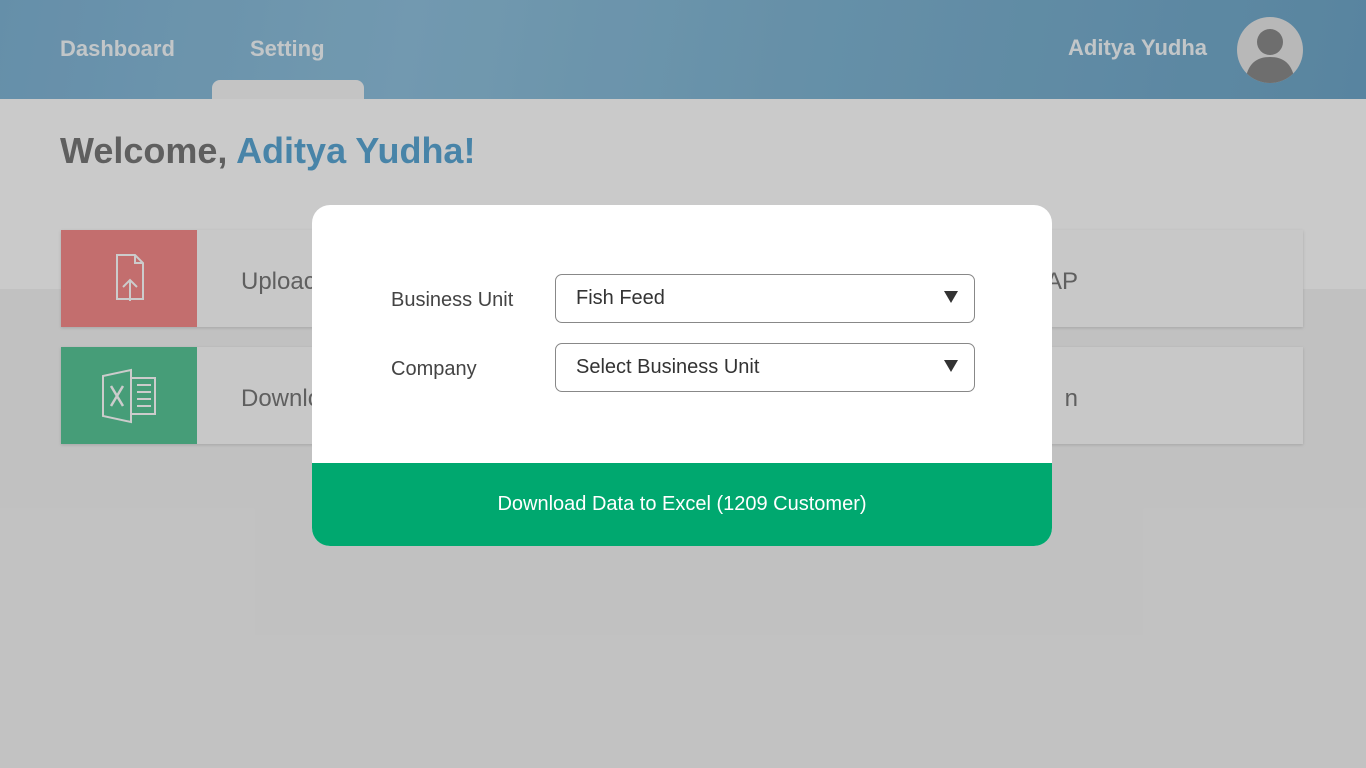 Image resolution: width=1366 pixels, height=768 pixels. What do you see at coordinates (668, 367) in the screenshot?
I see `company-value: Select Business Unit` at bounding box center [668, 367].